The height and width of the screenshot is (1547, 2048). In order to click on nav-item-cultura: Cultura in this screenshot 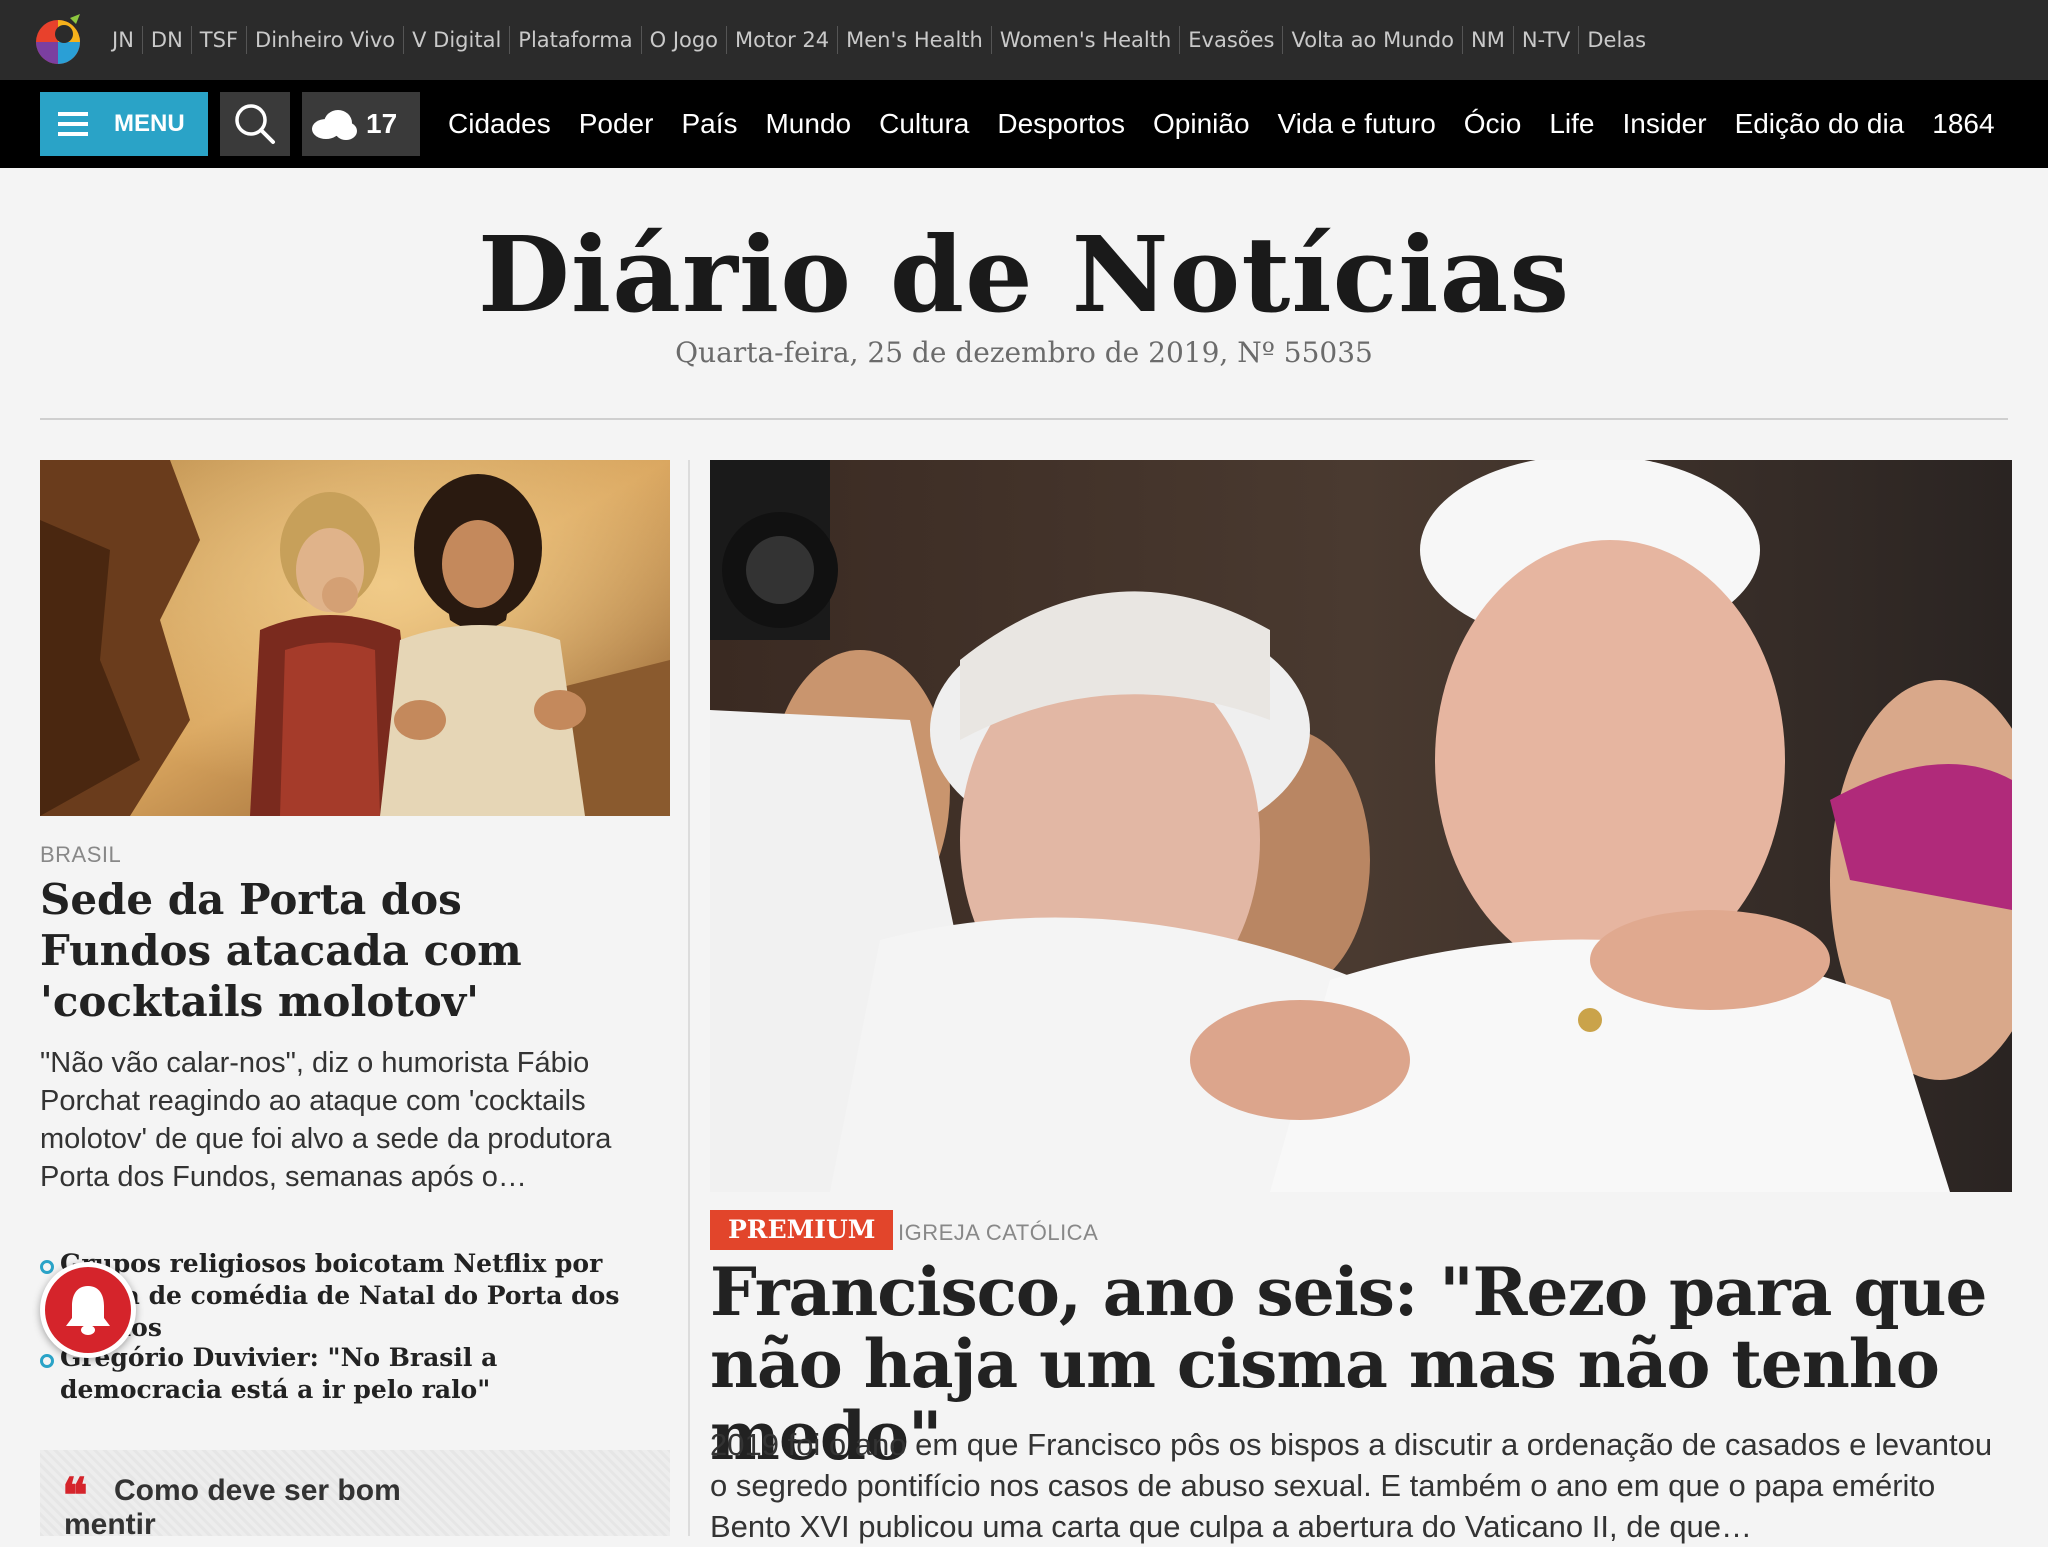, I will do `click(924, 124)`.